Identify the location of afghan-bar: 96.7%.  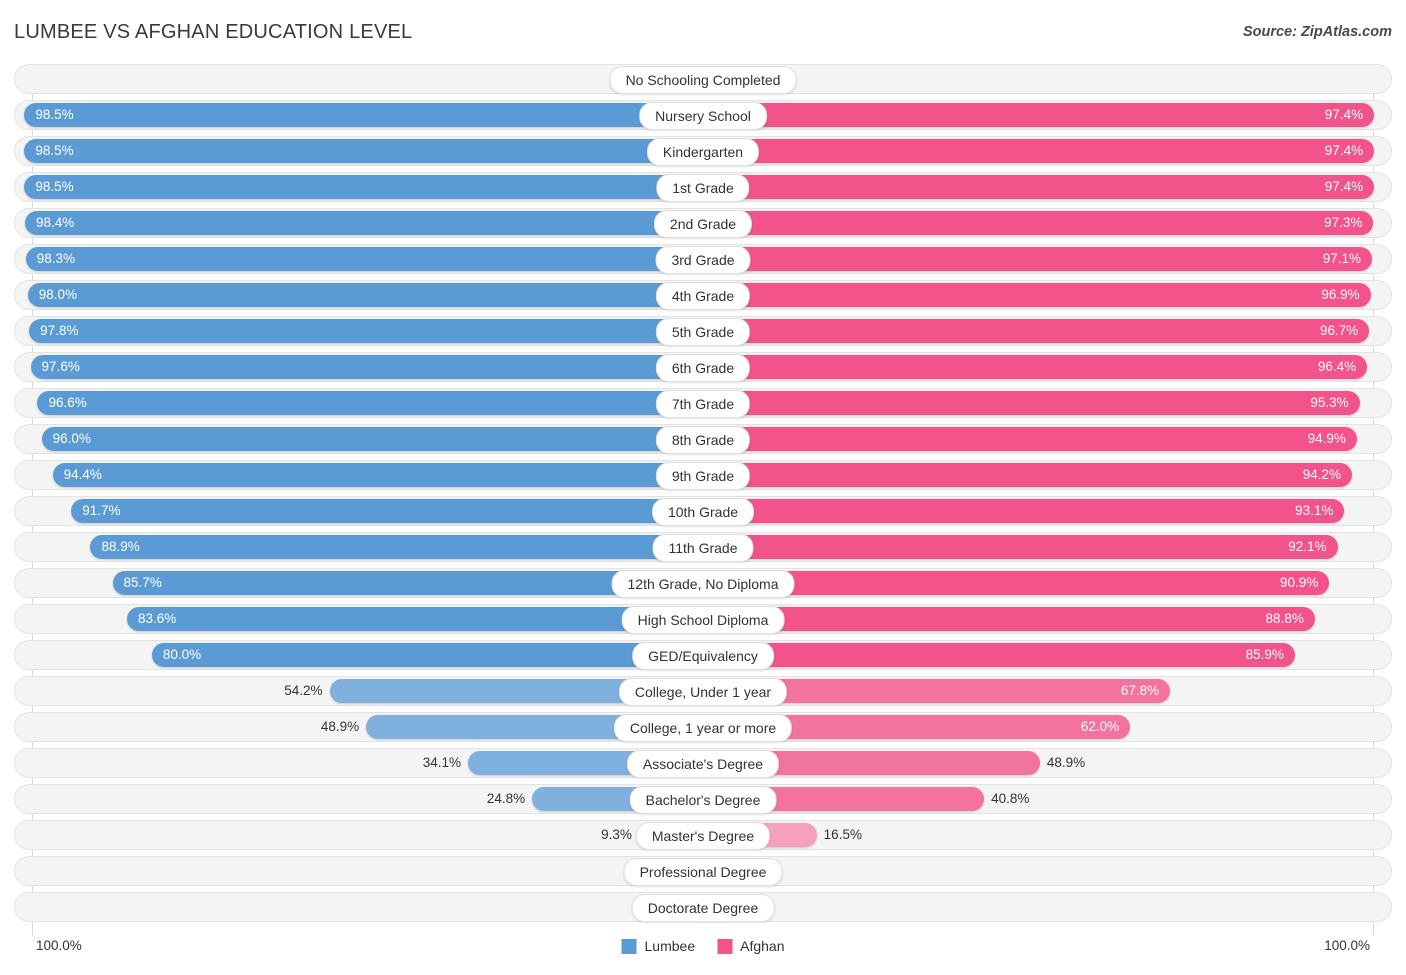
(1036, 331).